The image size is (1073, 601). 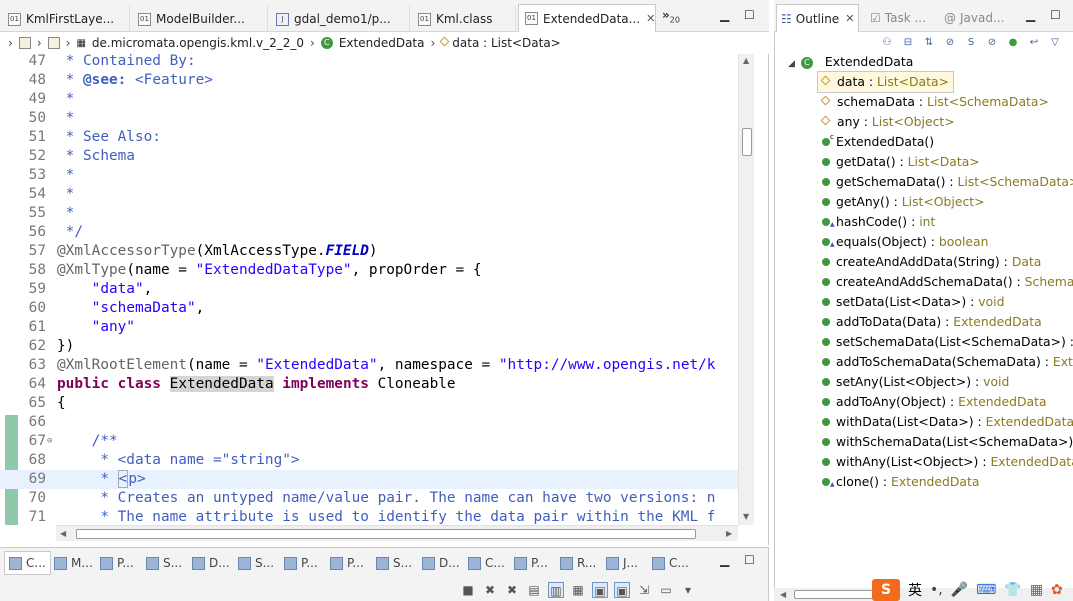 What do you see at coordinates (666, 590) in the screenshot?
I see `display-console-icon: ▭` at bounding box center [666, 590].